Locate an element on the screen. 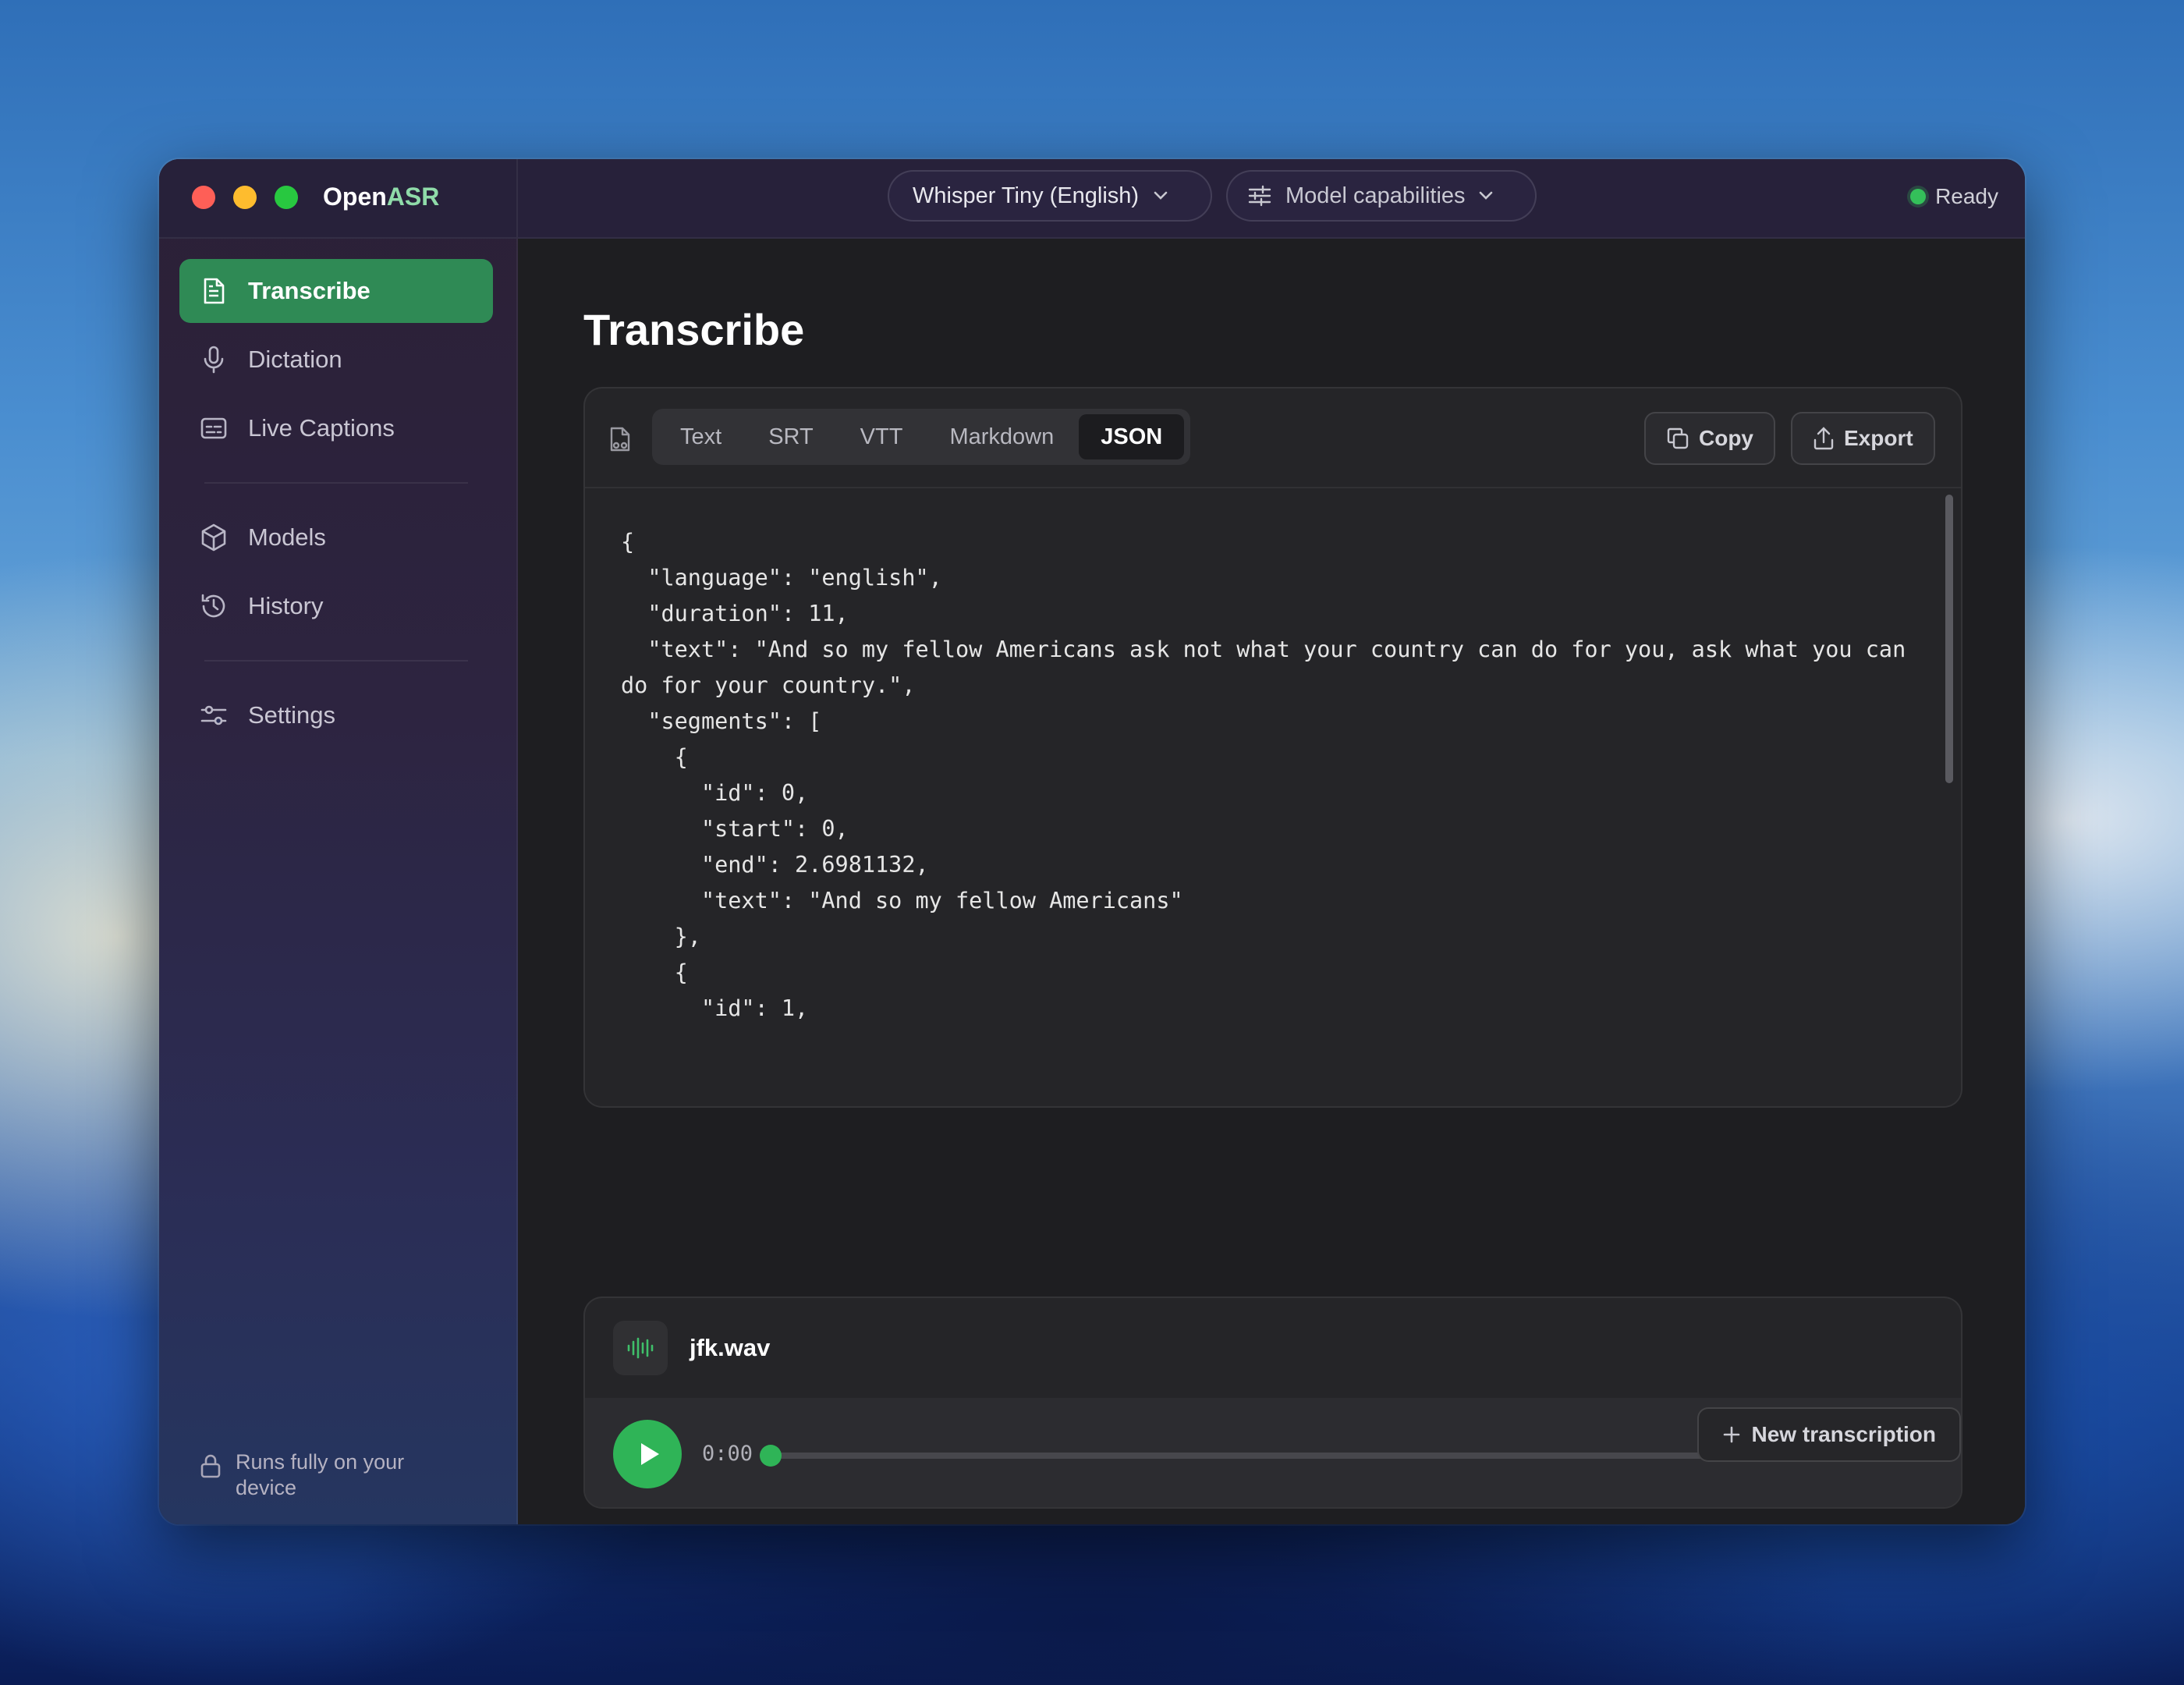 This screenshot has width=2184, height=1685. plus-icon is located at coordinates (1731, 1434).